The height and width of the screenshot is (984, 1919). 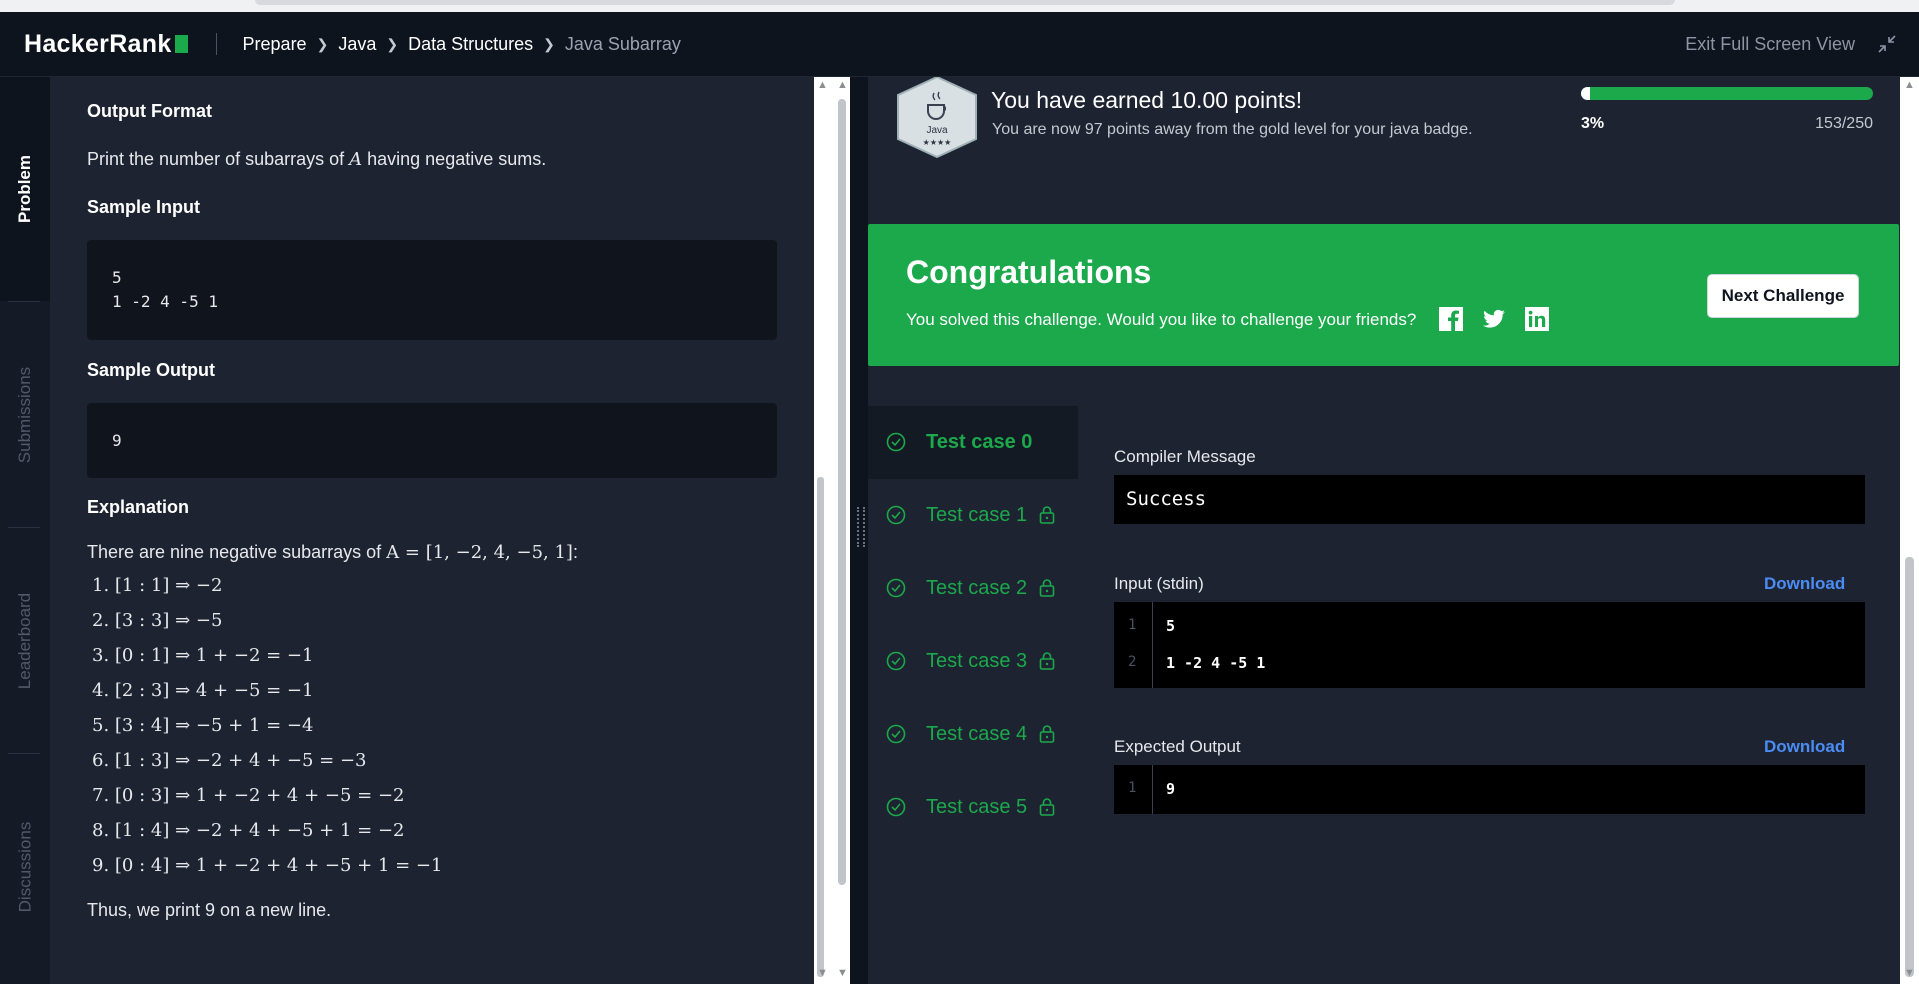 What do you see at coordinates (203, 725) in the screenshot?
I see `list-item: 5. [3 : 4] ⇒ −5 + 1 = −4` at bounding box center [203, 725].